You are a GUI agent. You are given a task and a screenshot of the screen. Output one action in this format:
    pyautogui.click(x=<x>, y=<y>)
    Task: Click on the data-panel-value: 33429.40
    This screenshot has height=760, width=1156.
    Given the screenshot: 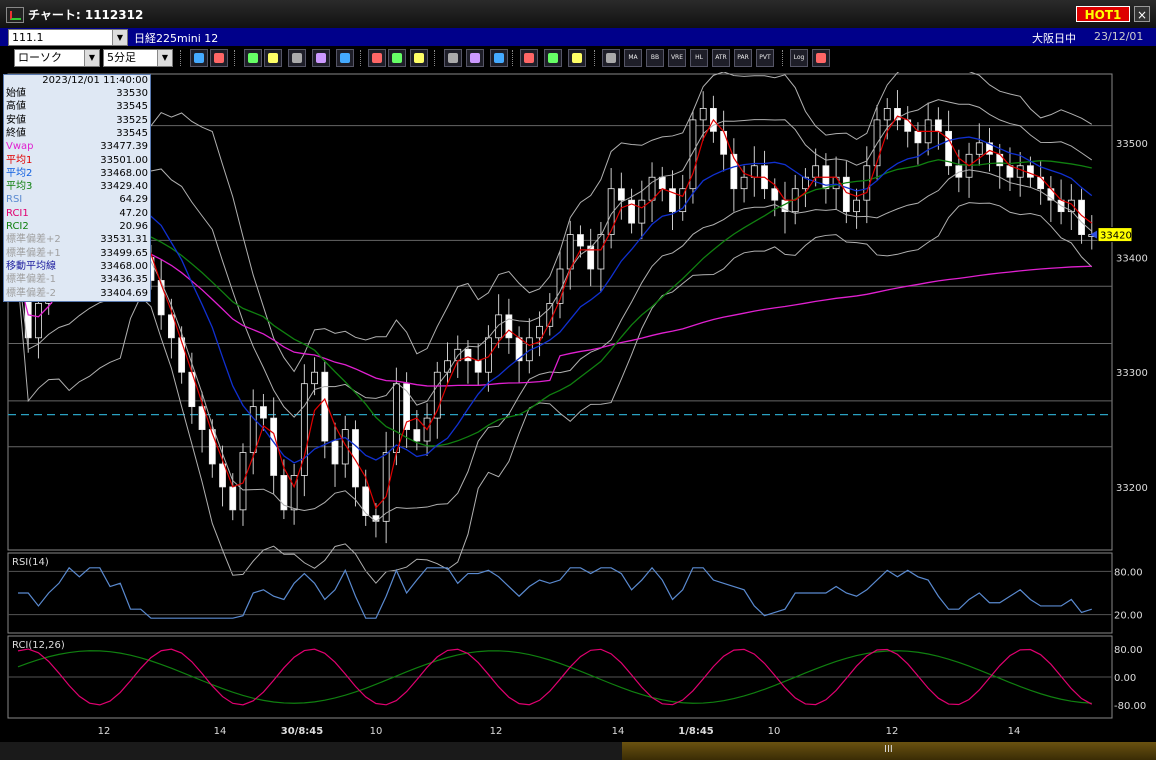 What is the action you would take?
    pyautogui.click(x=124, y=187)
    